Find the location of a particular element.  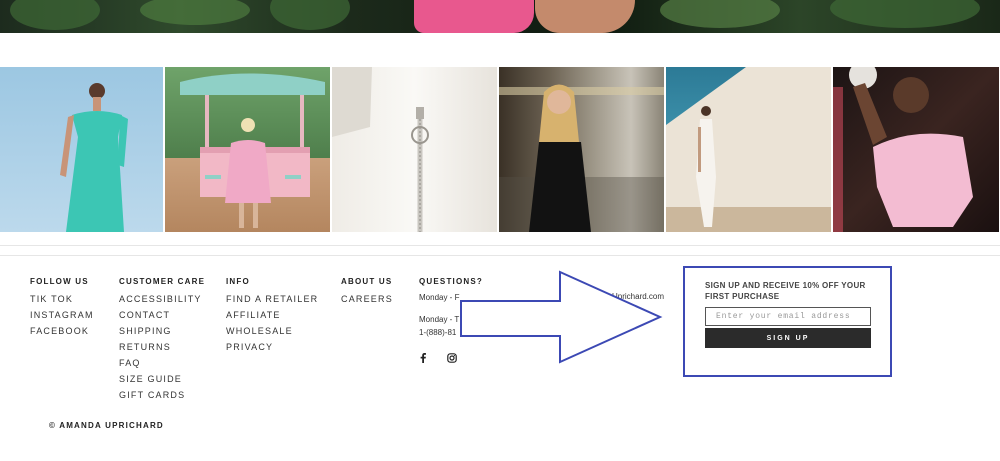

footer-link-careers: CAREERS is located at coordinates (367, 299).